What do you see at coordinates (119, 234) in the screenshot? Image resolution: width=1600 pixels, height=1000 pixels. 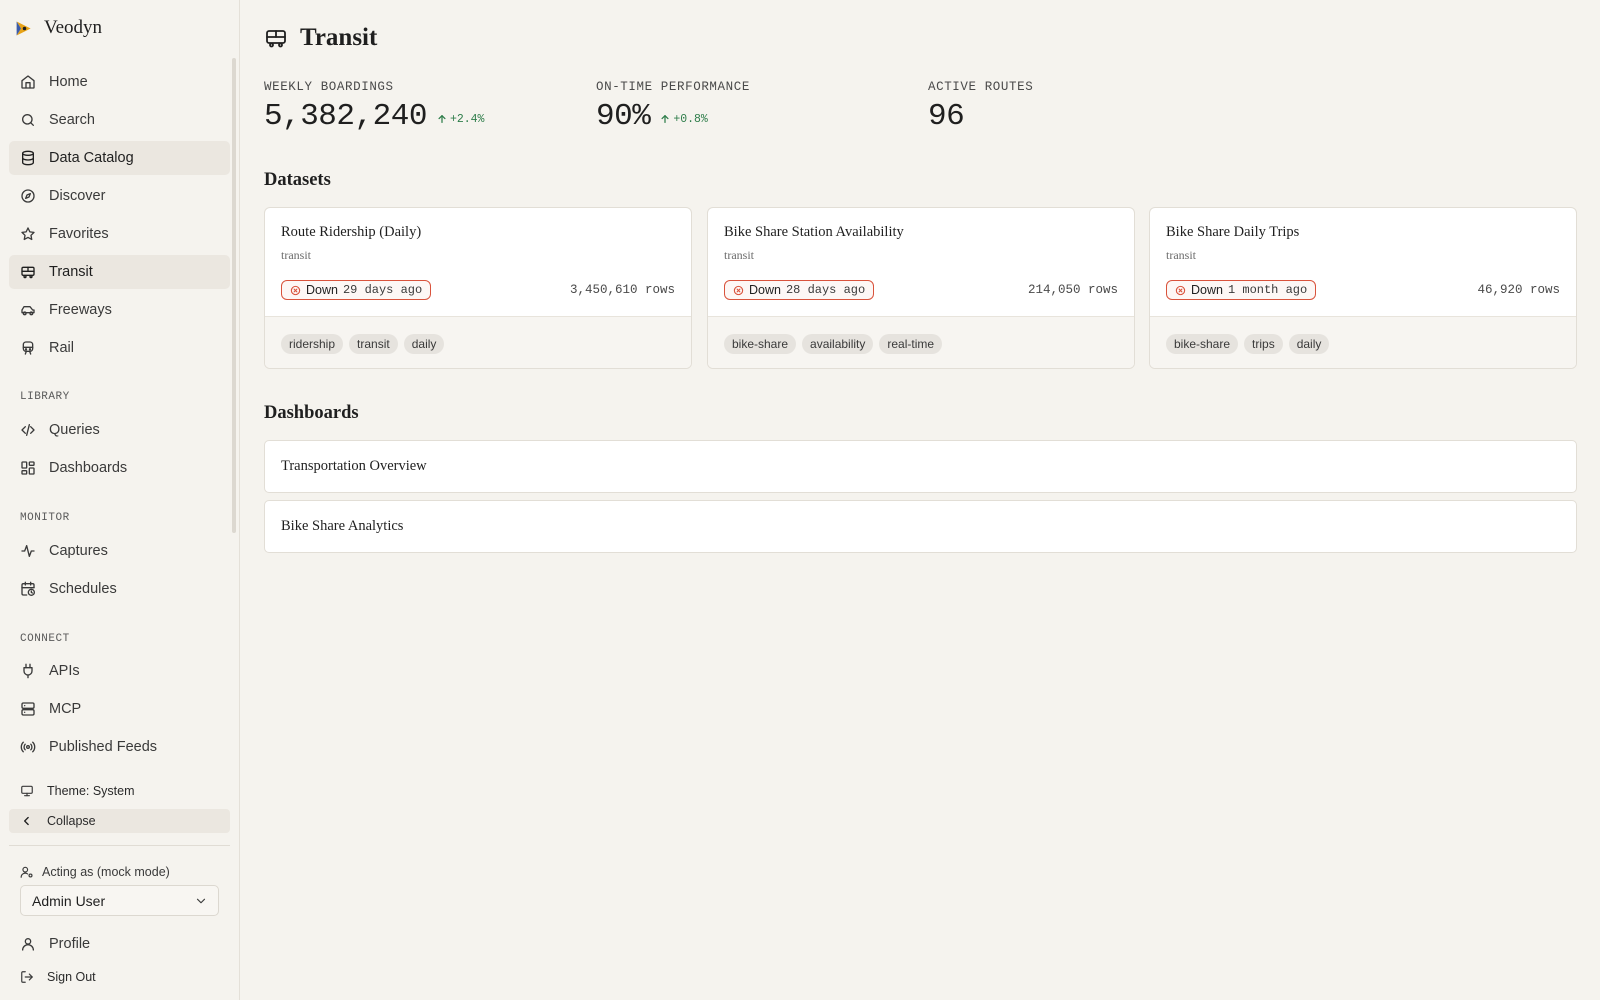 I see `sidebar-item-favorites: Favorites` at bounding box center [119, 234].